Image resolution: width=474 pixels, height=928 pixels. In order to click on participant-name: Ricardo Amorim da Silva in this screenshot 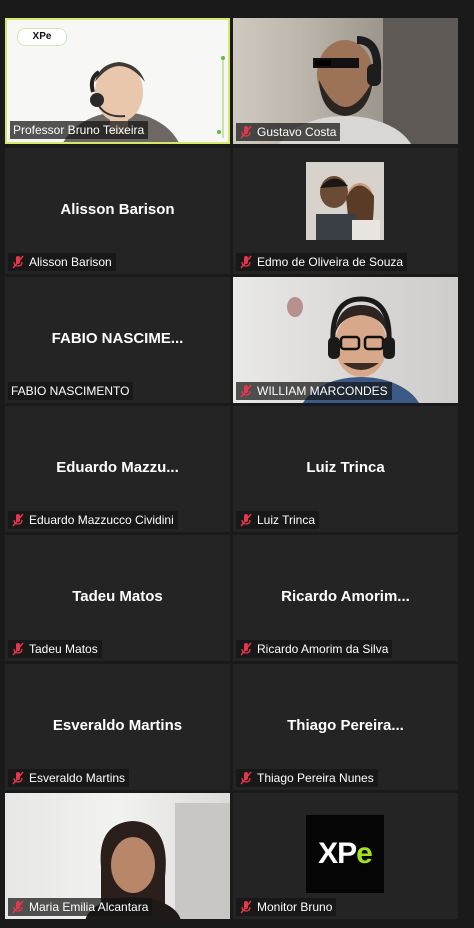, I will do `click(323, 649)`.